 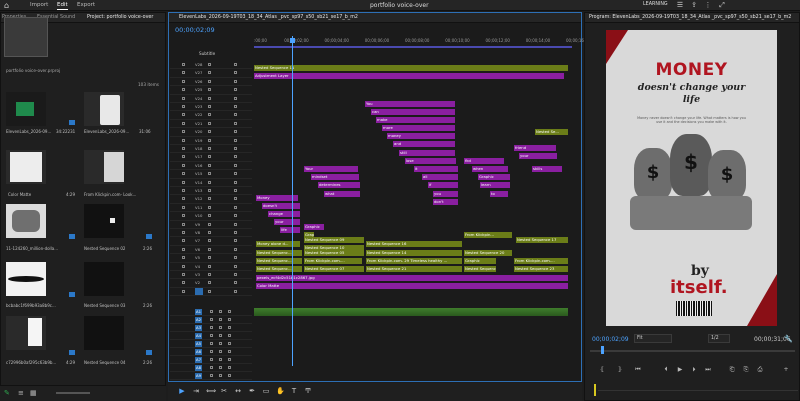 What do you see at coordinates (120, 17) in the screenshot?
I see `tab-project: Project: portfolio voice-over` at bounding box center [120, 17].